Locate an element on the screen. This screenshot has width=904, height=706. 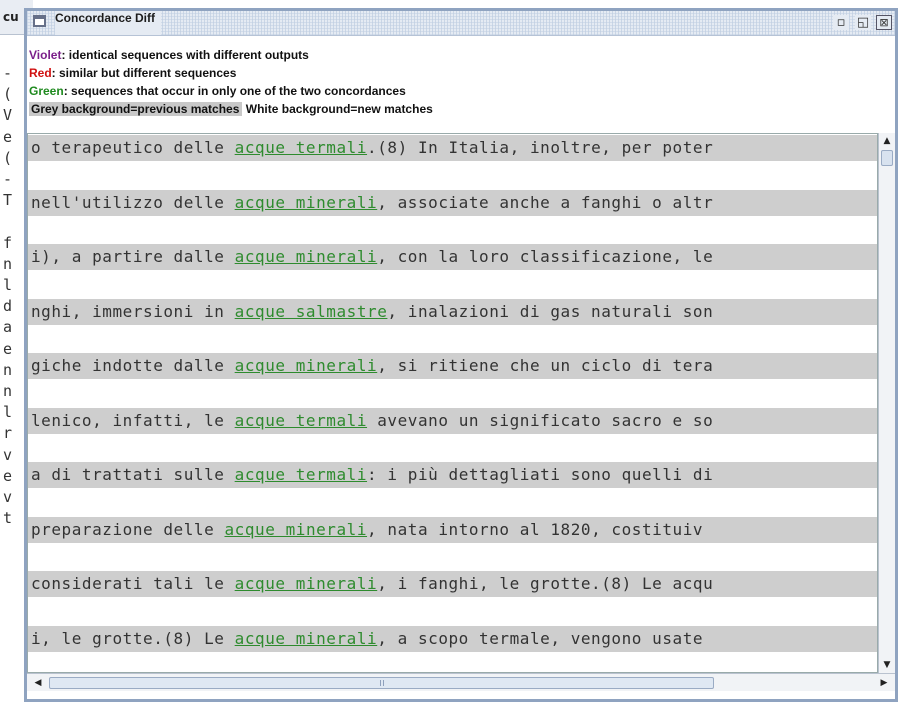
concordance-left-context: a di trattati sulle is located at coordinates (133, 474).